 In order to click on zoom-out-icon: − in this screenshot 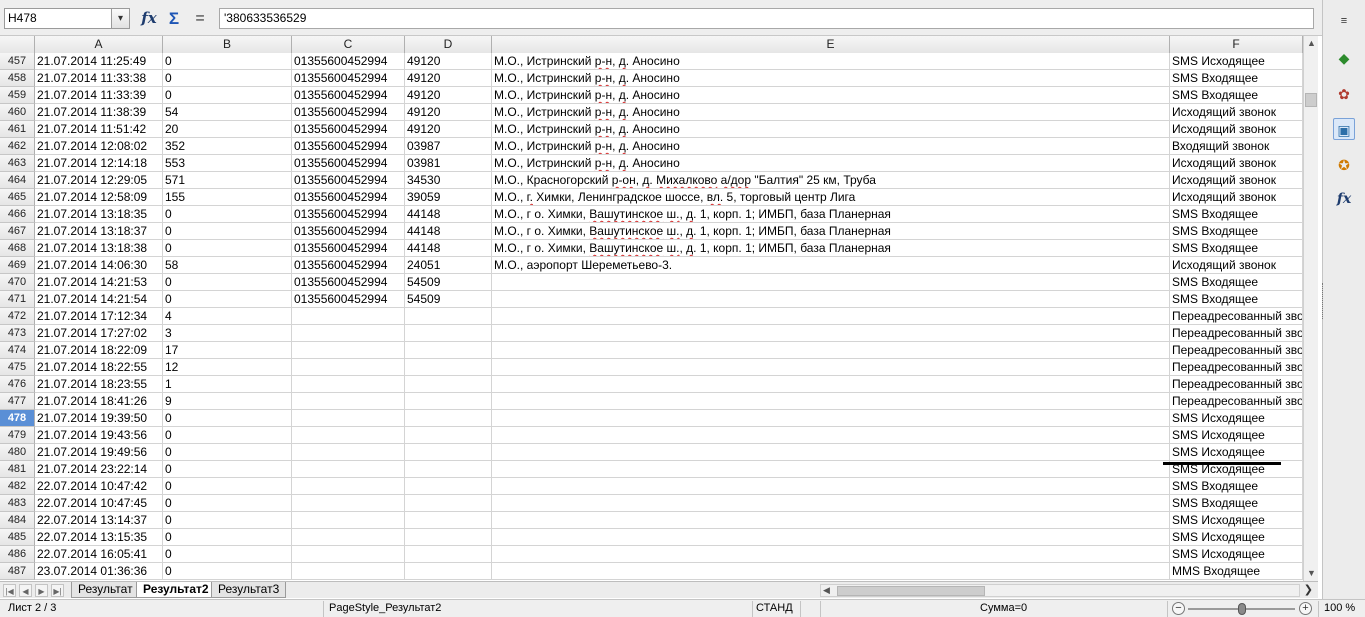, I will do `click(1178, 608)`.